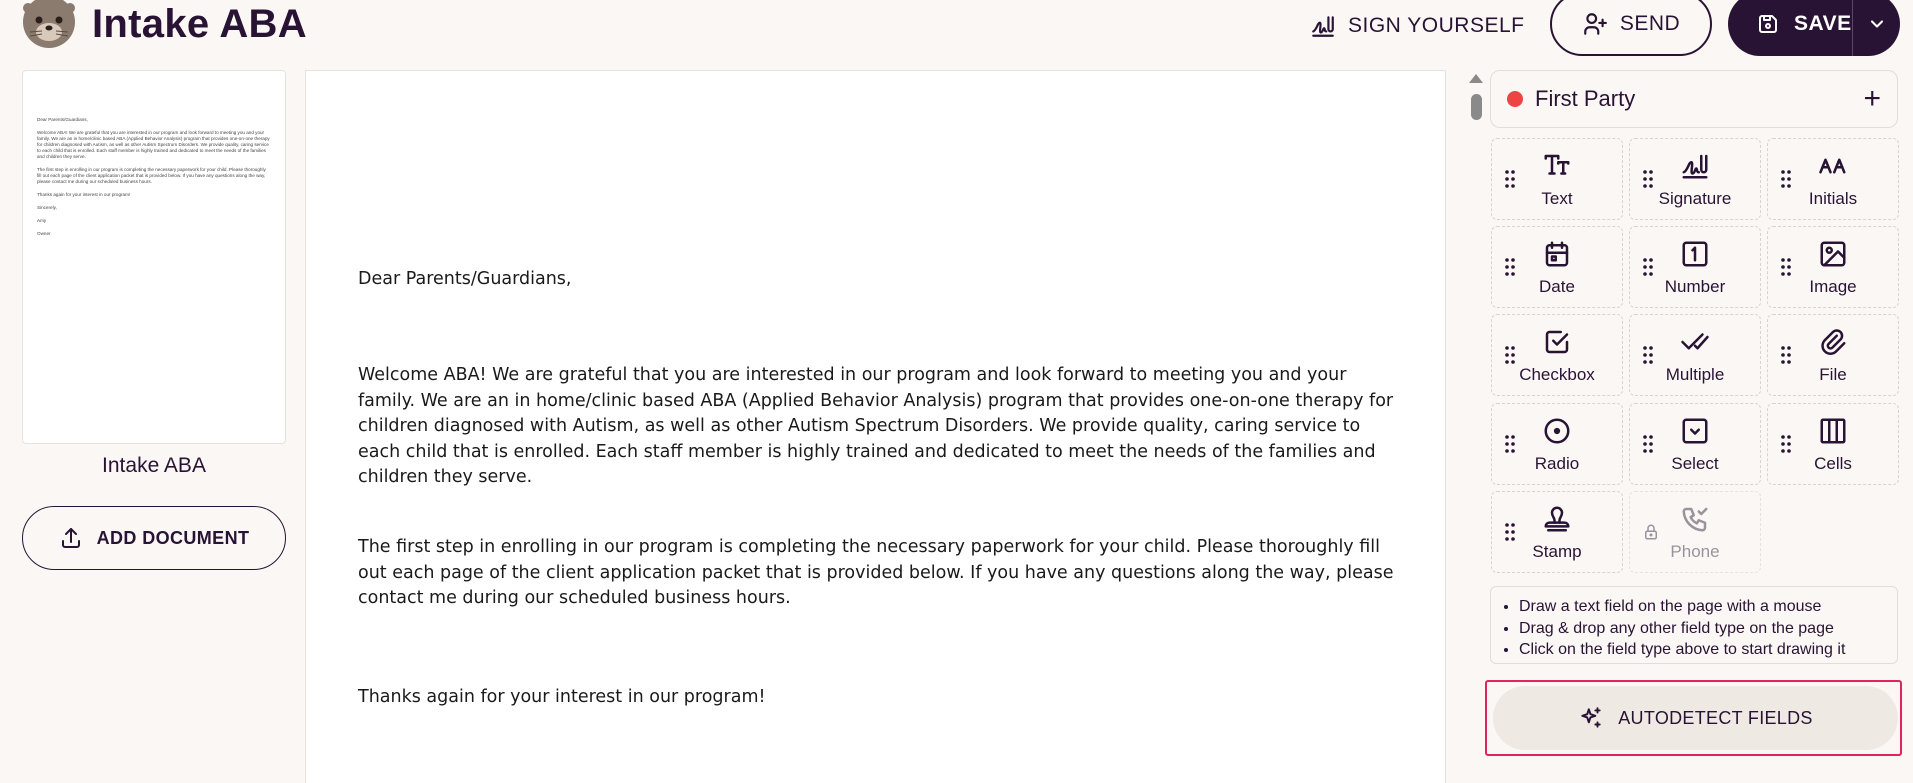 The image size is (1913, 783). I want to click on initials-icon, so click(1833, 166).